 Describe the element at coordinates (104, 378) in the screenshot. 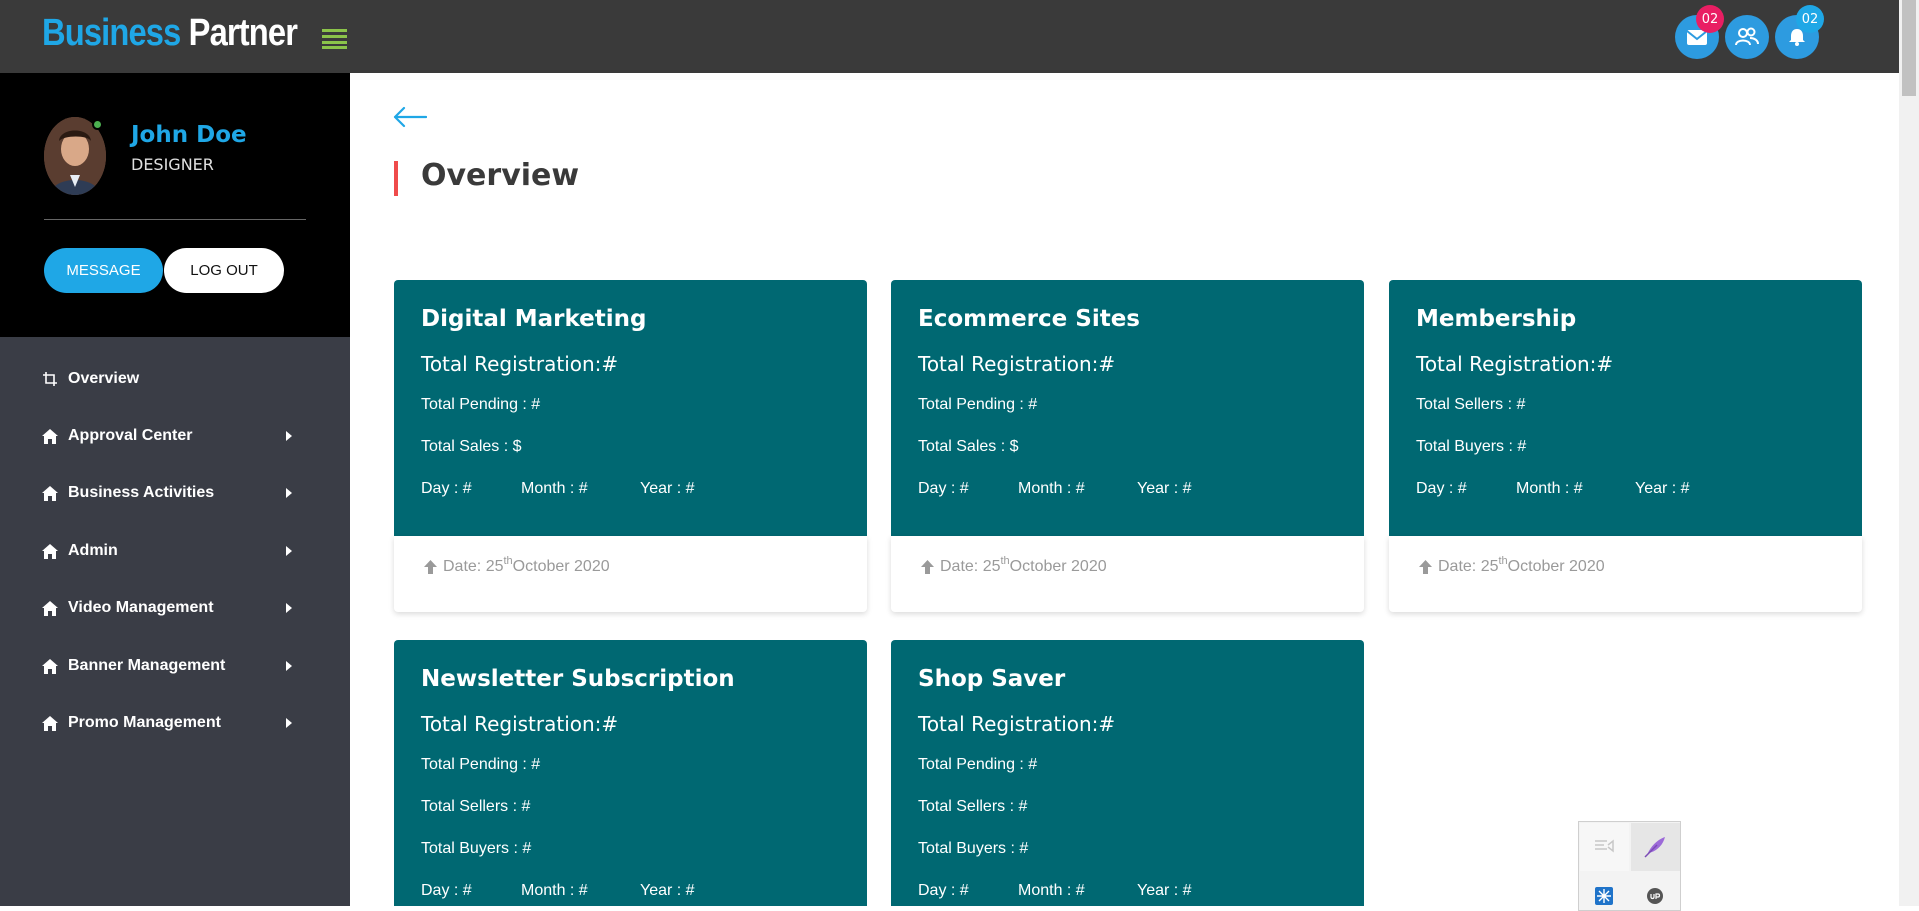

I see `sidebar-item-label: Overview` at that location.